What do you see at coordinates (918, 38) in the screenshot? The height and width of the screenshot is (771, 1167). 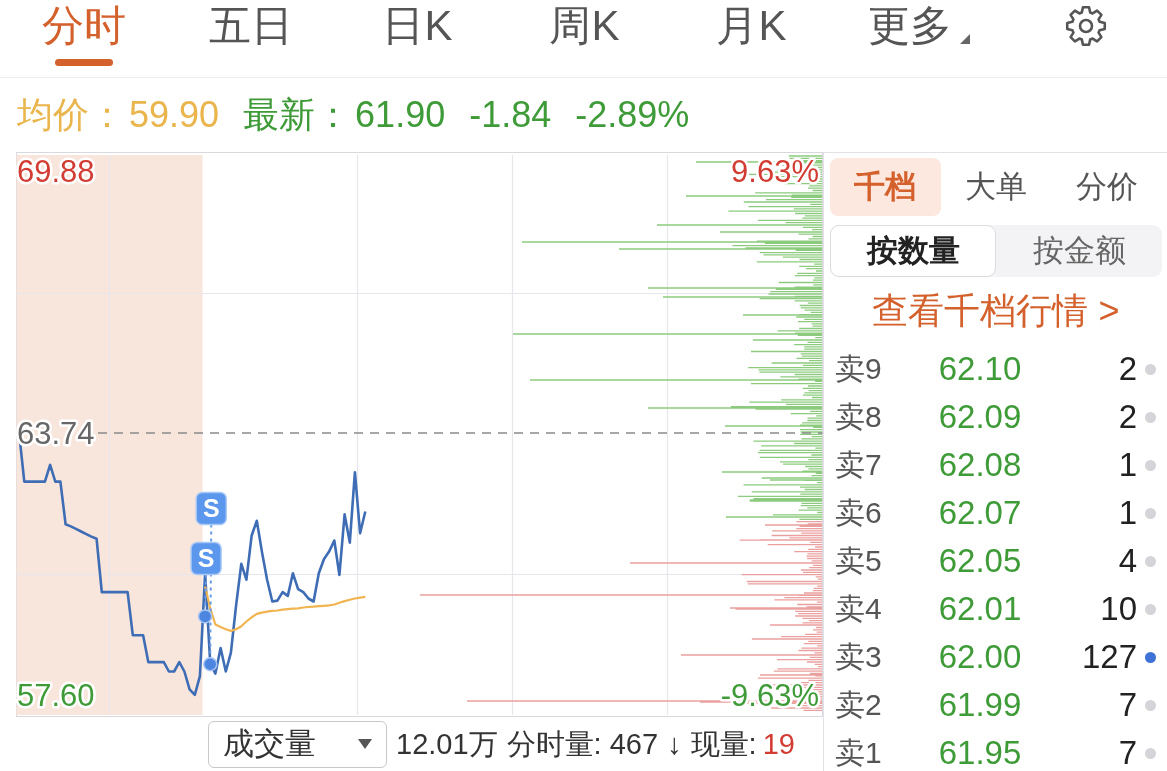 I see `period-tab: 更多` at bounding box center [918, 38].